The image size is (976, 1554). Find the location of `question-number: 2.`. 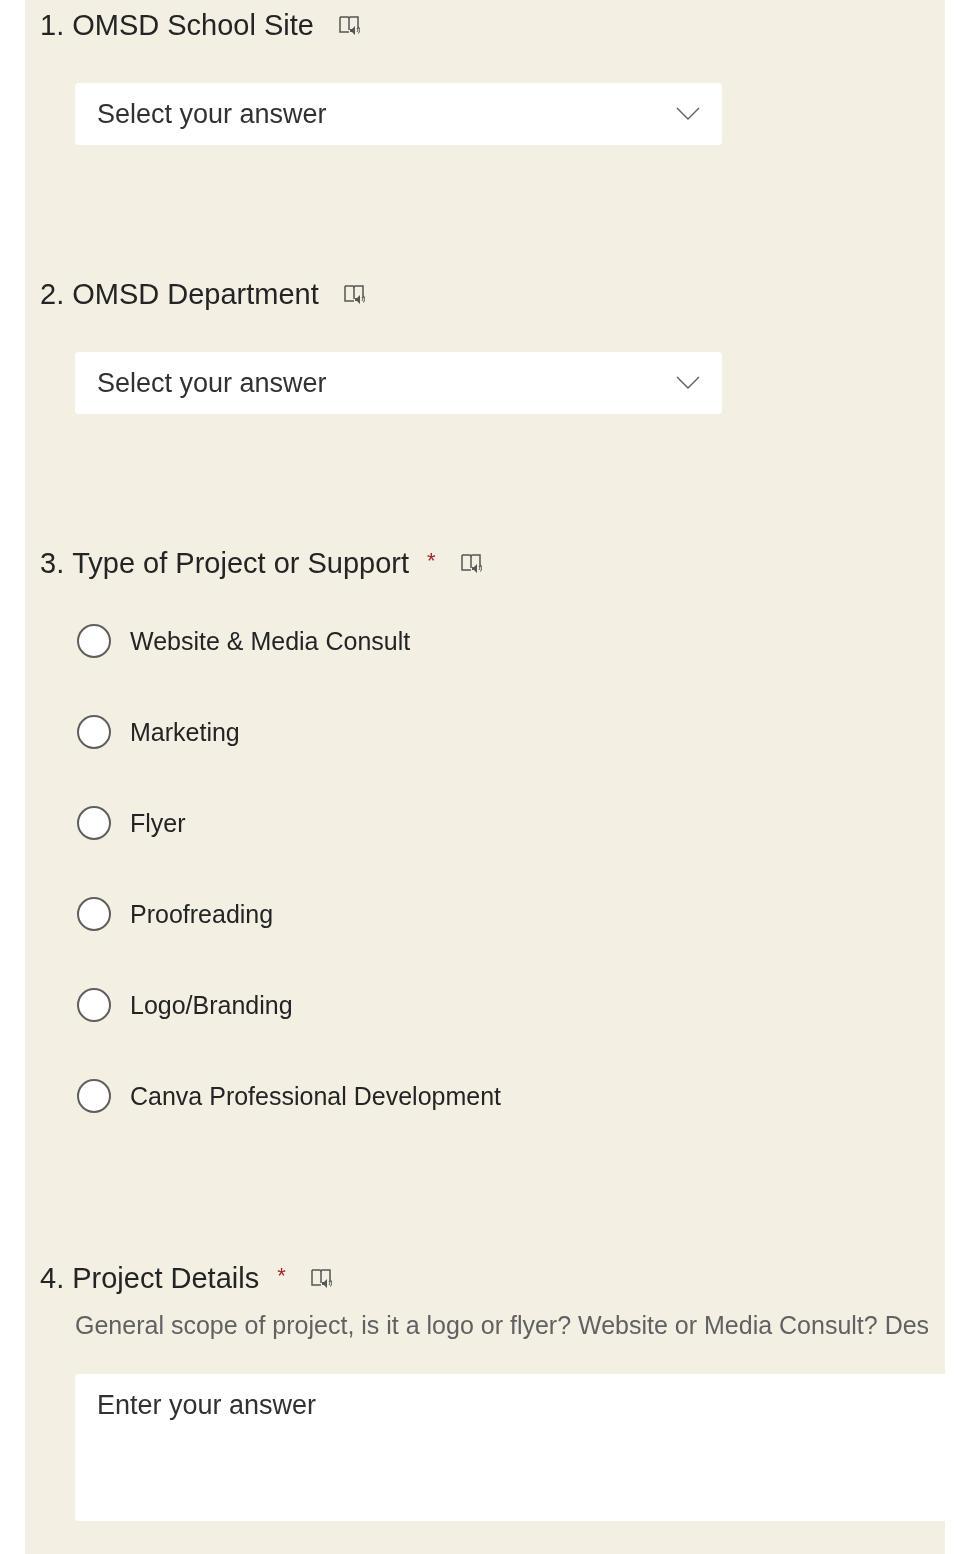

question-number: 2. is located at coordinates (52, 294).